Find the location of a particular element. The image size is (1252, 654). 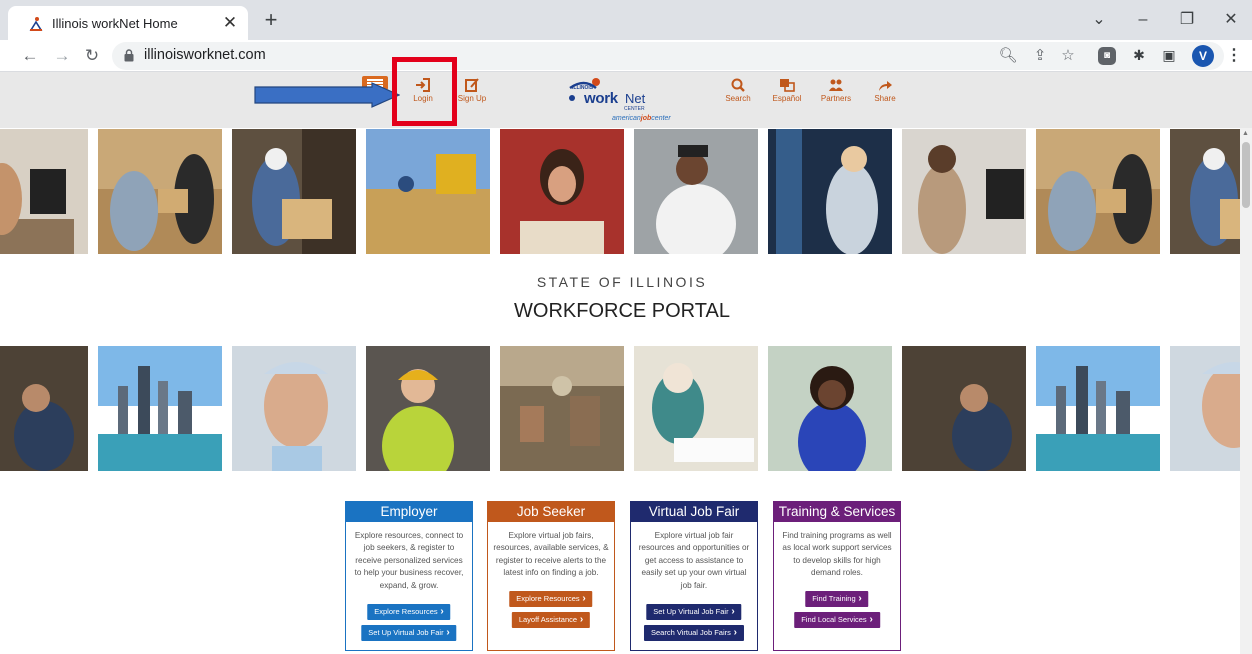

share-arrow-icon is located at coordinates (885, 86).